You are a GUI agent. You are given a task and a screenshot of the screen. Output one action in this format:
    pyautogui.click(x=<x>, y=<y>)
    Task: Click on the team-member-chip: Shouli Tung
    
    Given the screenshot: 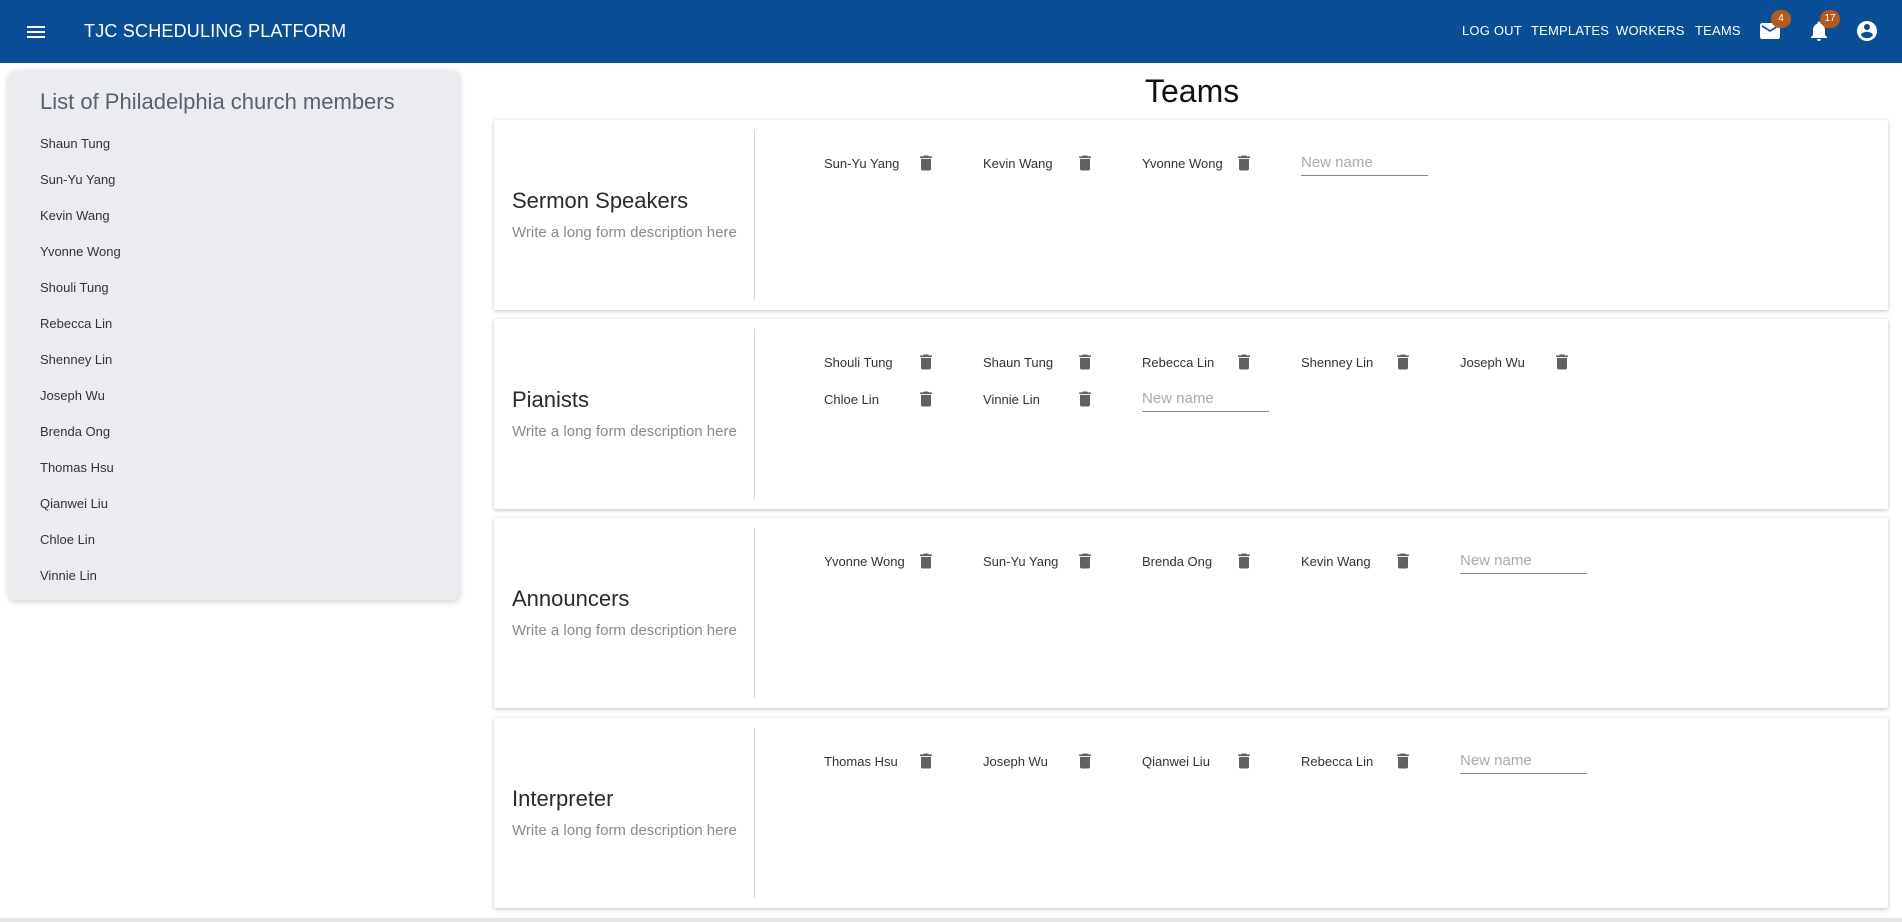 What is the action you would take?
    pyautogui.click(x=903, y=362)
    